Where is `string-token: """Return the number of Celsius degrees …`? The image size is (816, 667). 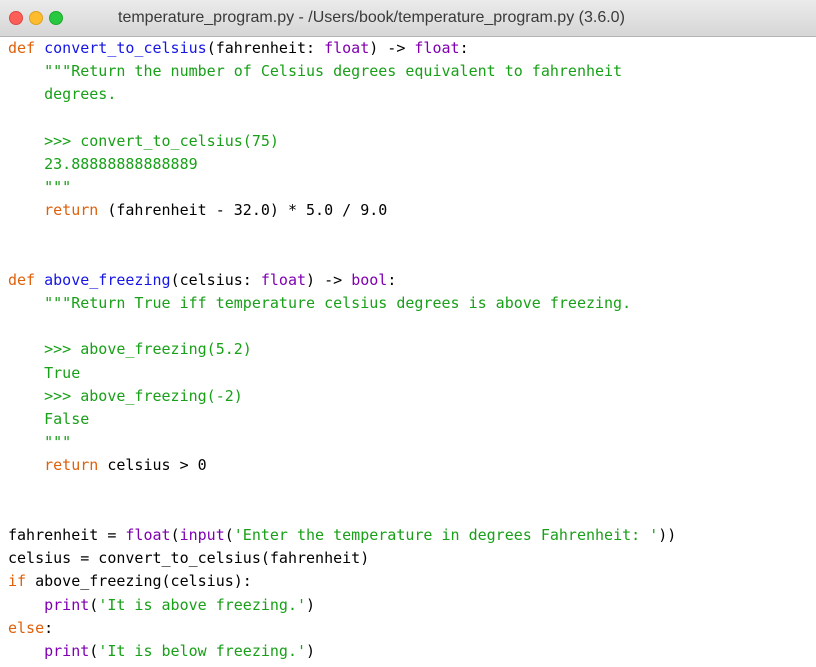 string-token: """Return the number of Celsius degrees … is located at coordinates (315, 71).